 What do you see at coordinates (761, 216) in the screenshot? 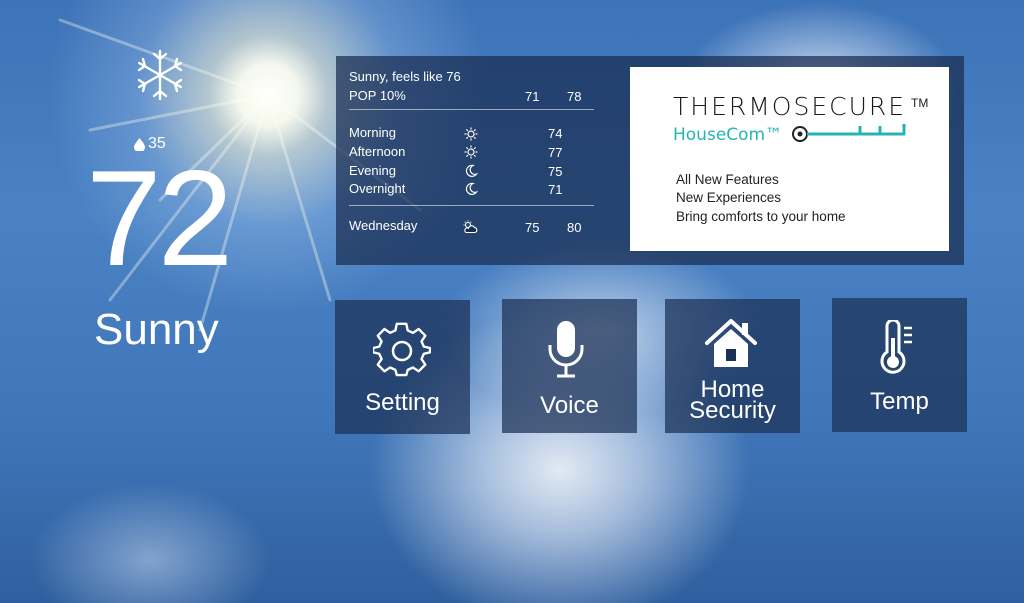
I see `ad-feature-line: Bring comforts to your home` at bounding box center [761, 216].